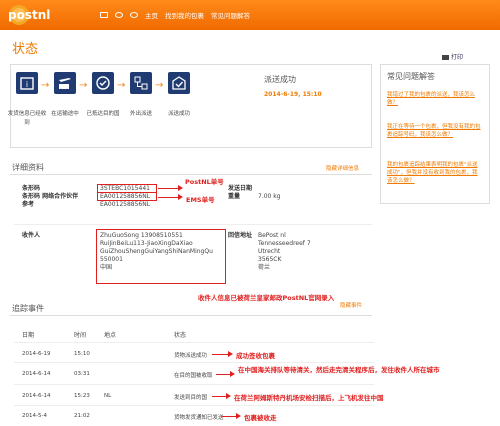 This screenshot has width=500, height=426. I want to click on col-date: 日期, so click(28, 335).